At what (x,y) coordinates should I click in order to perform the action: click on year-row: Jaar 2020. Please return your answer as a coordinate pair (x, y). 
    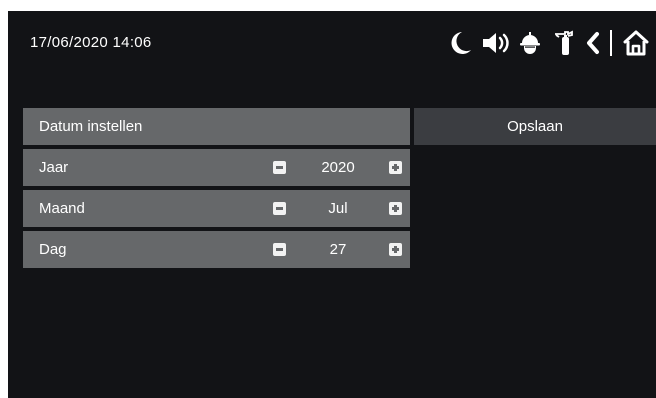
    Looking at the image, I should click on (216, 167).